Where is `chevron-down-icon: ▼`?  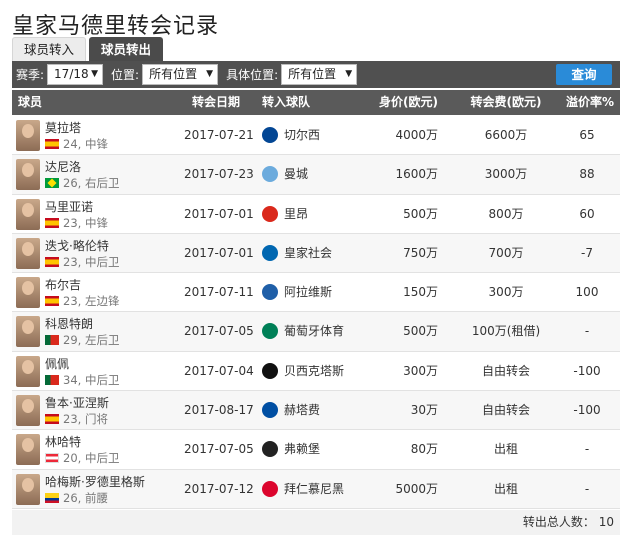 chevron-down-icon: ▼ is located at coordinates (349, 74).